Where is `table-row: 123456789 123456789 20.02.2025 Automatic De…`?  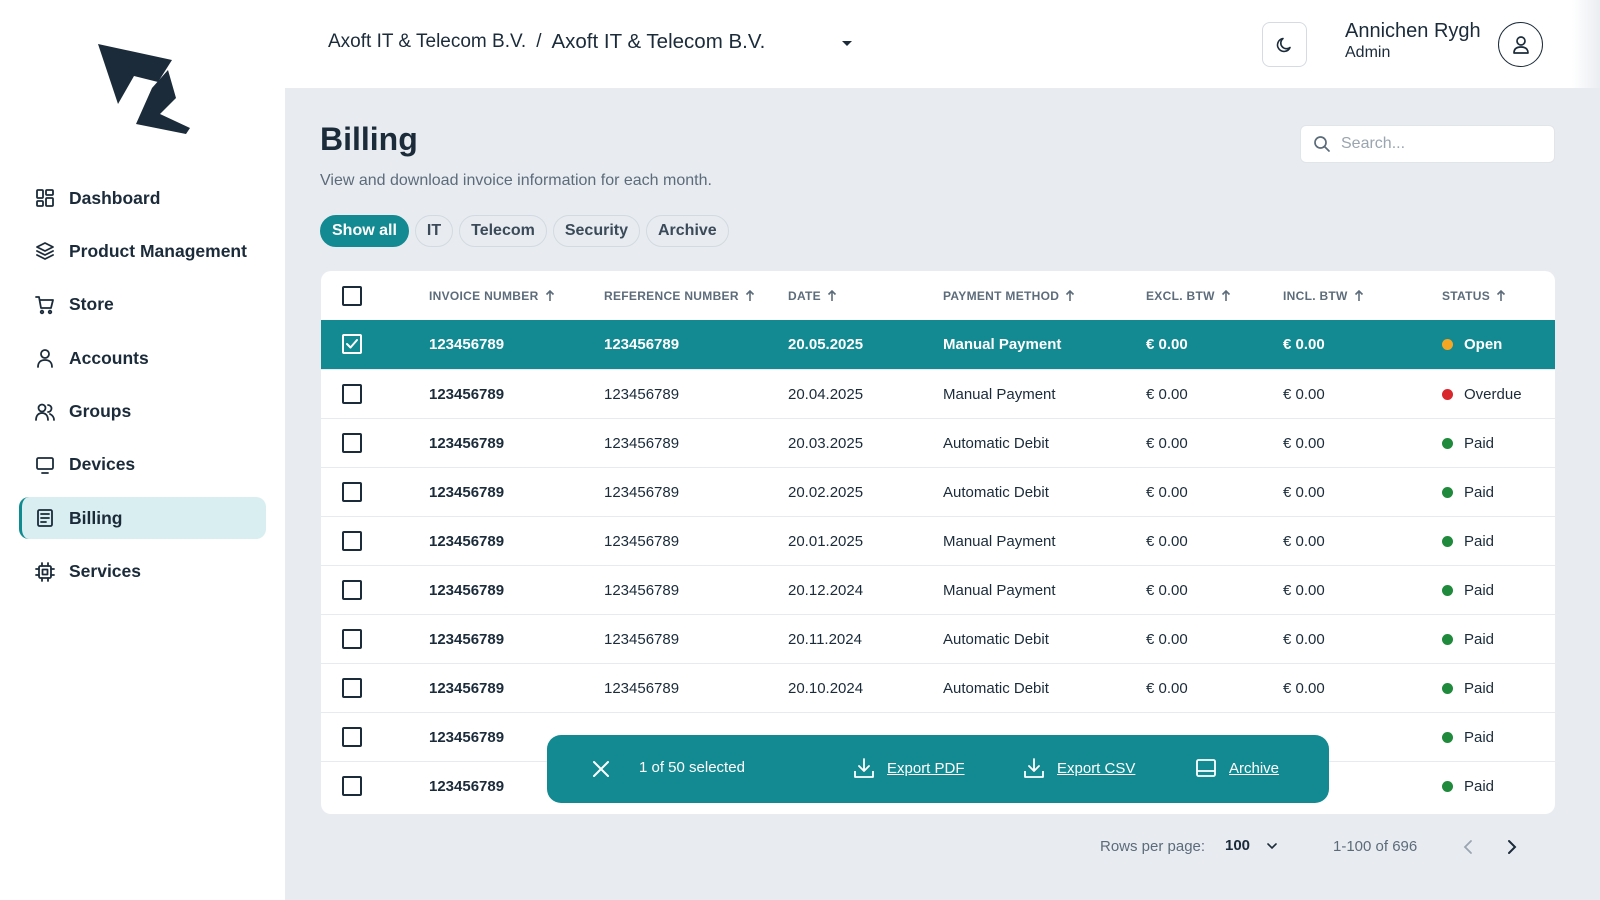
table-row: 123456789 123456789 20.02.2025 Automatic De… is located at coordinates (938, 491).